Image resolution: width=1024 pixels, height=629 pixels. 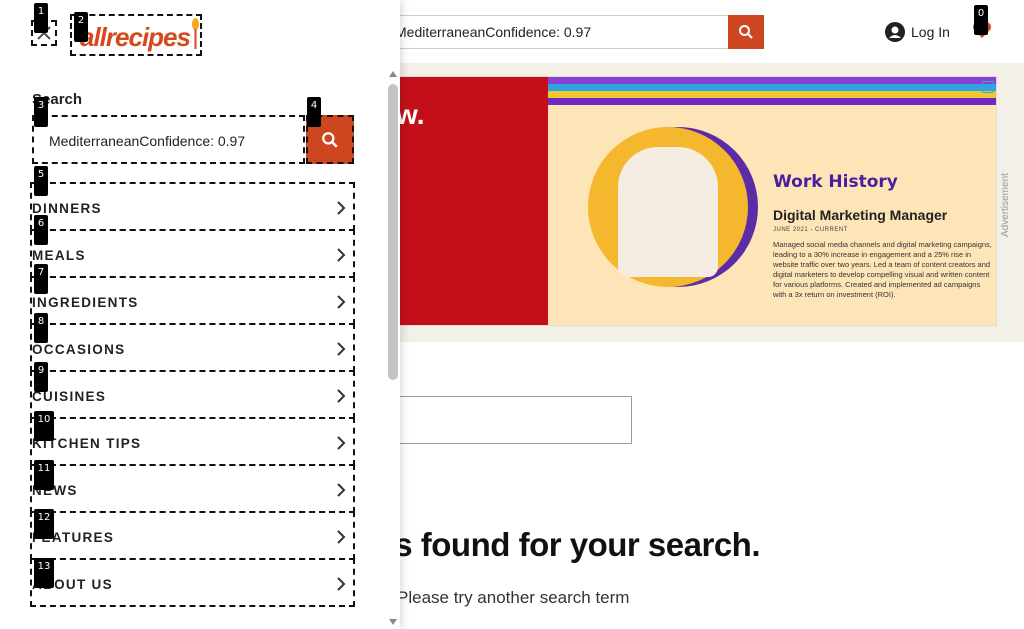 I want to click on ad-choices-icon, so click(x=988, y=87).